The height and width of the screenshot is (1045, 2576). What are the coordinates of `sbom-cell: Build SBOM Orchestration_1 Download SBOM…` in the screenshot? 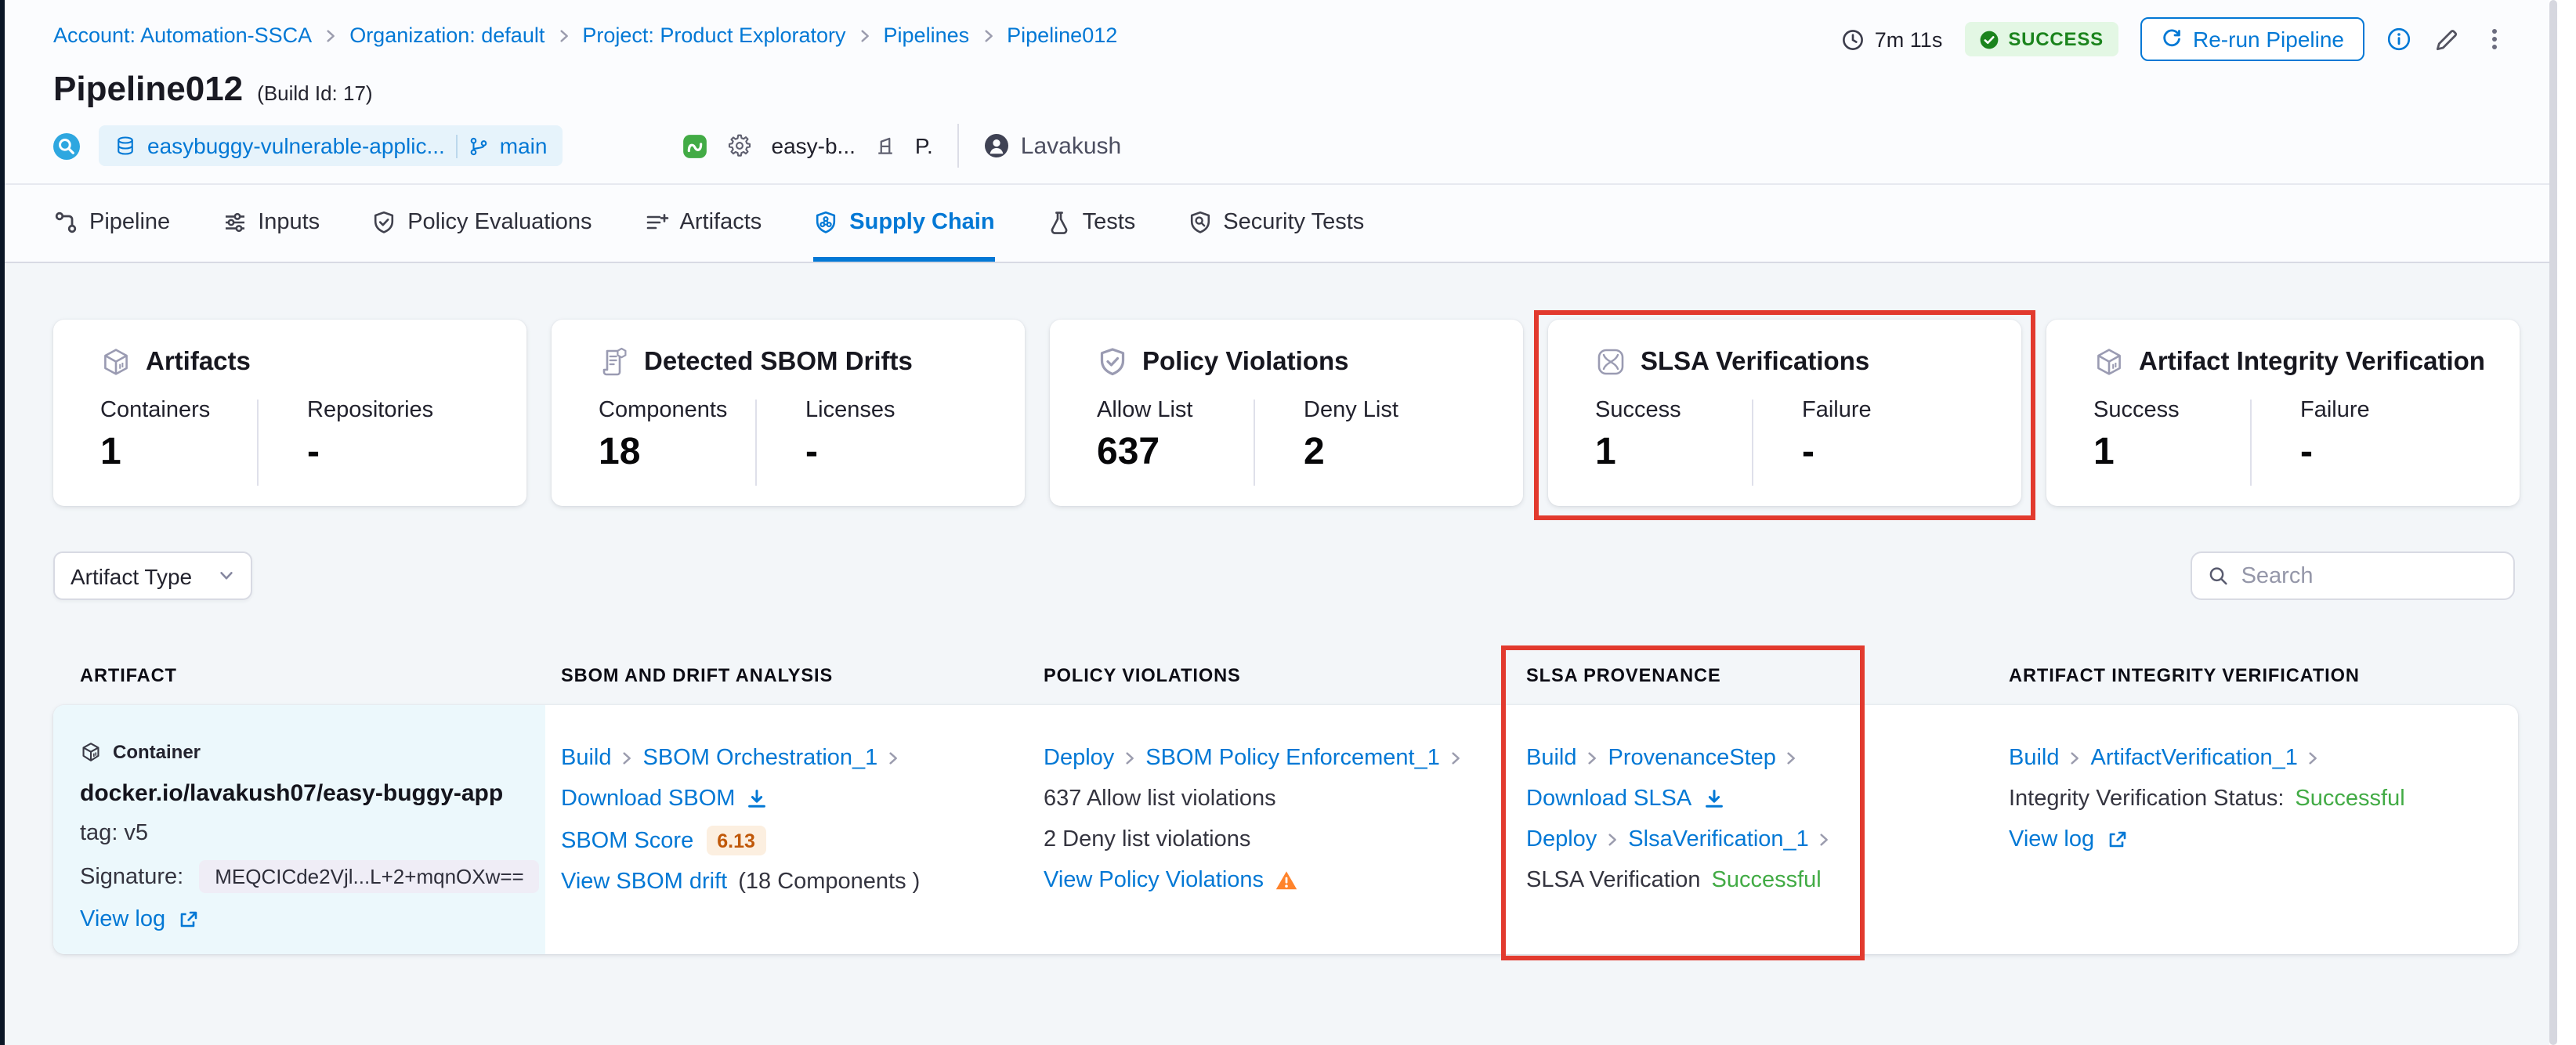 It's located at (786, 829).